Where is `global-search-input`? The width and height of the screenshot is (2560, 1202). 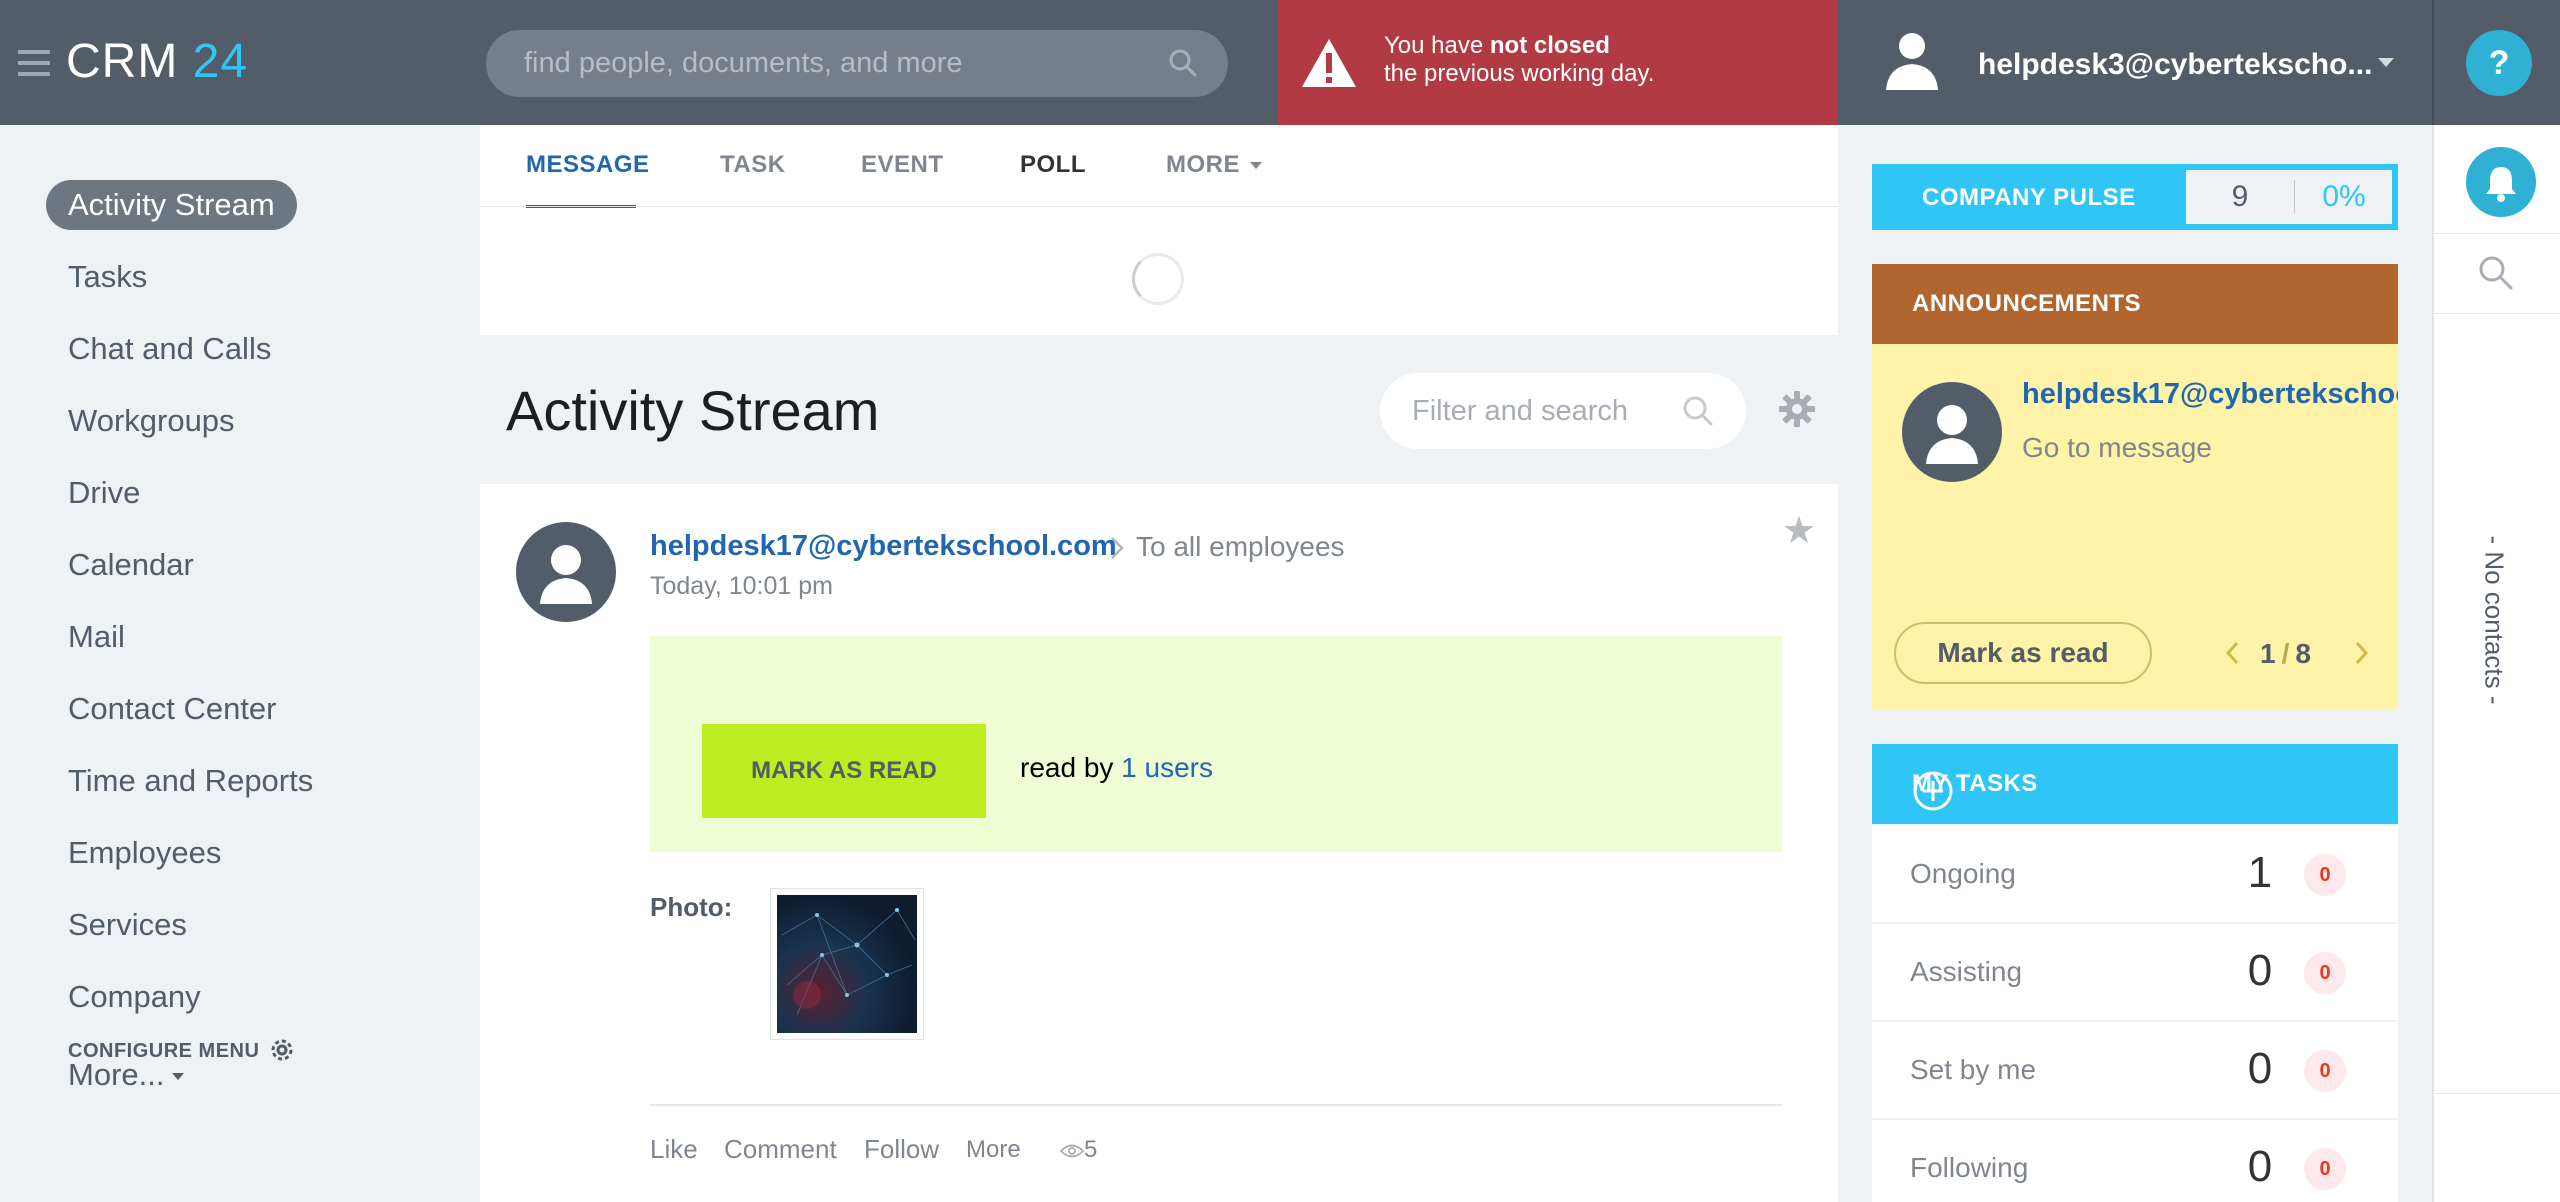 global-search-input is located at coordinates (834, 63).